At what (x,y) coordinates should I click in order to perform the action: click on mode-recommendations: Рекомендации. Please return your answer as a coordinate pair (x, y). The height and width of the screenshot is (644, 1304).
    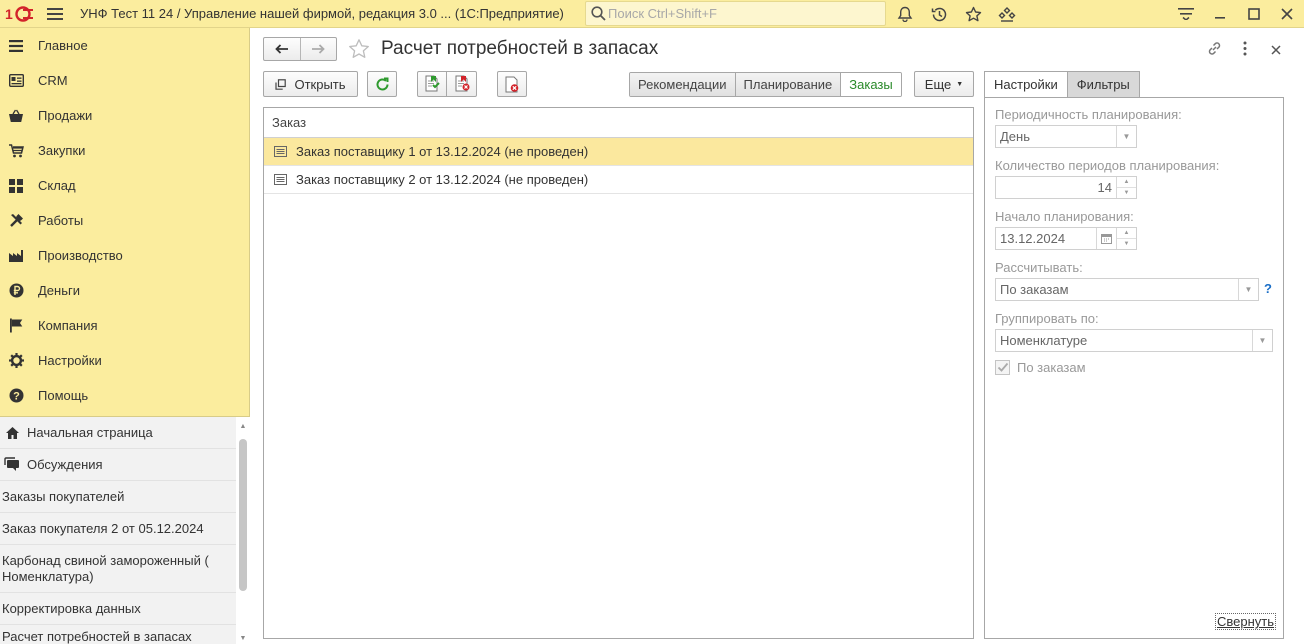
    Looking at the image, I should click on (683, 84).